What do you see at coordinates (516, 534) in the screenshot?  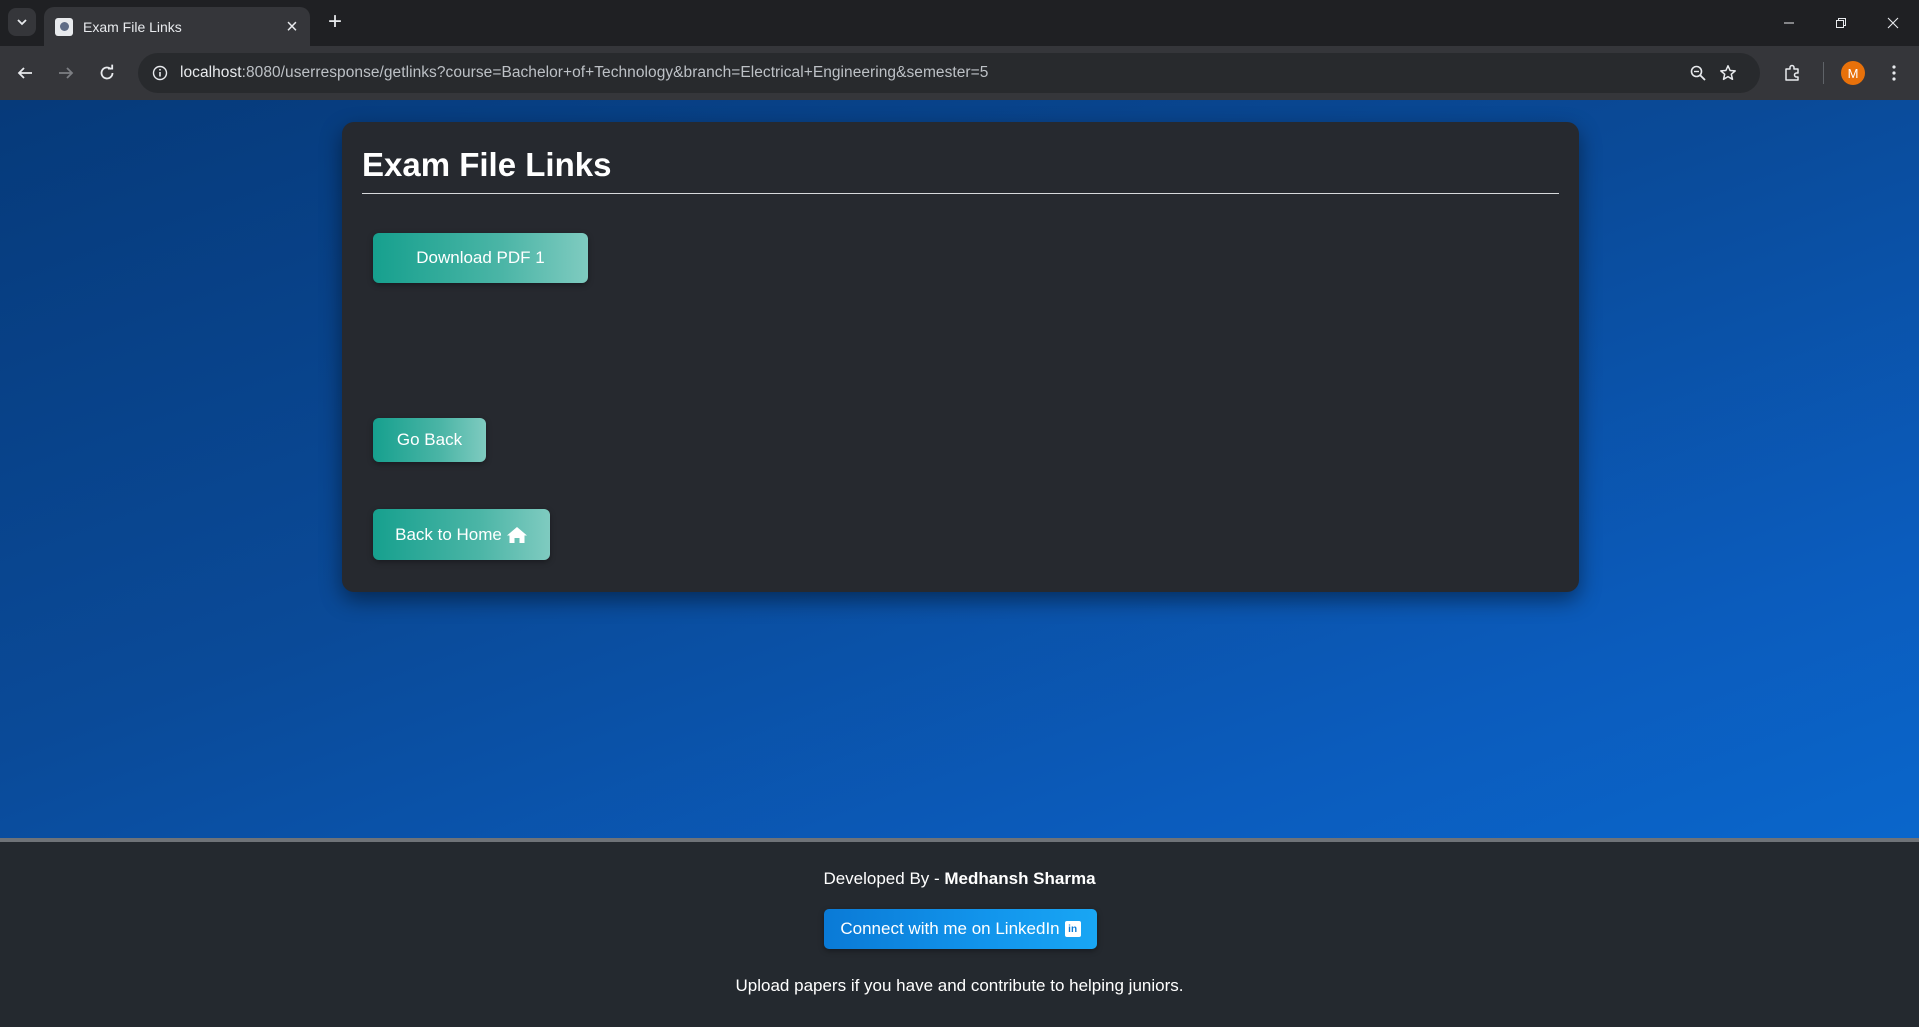 I see `home-icon` at bounding box center [516, 534].